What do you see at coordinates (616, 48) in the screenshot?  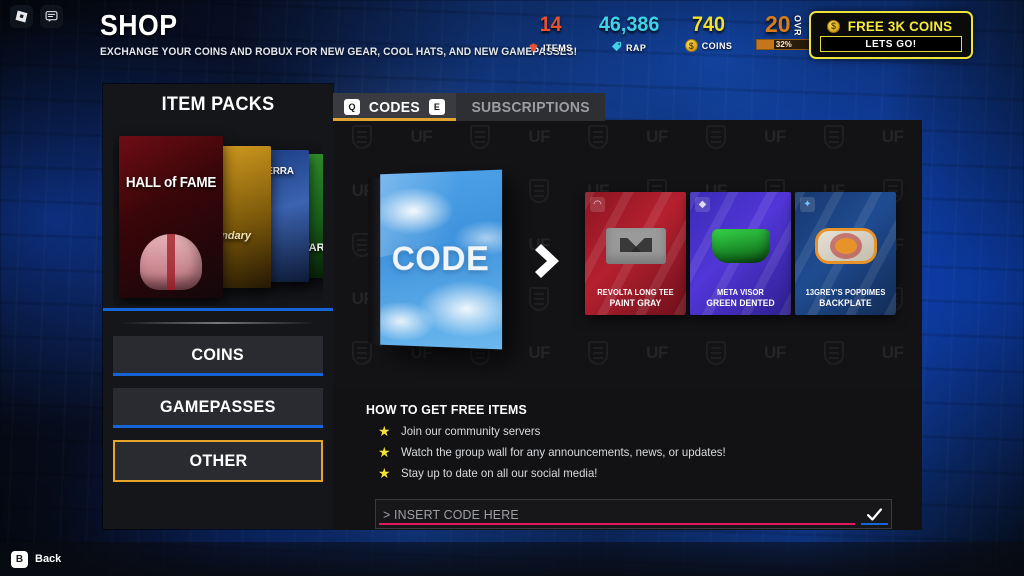 I see `tag-icon` at bounding box center [616, 48].